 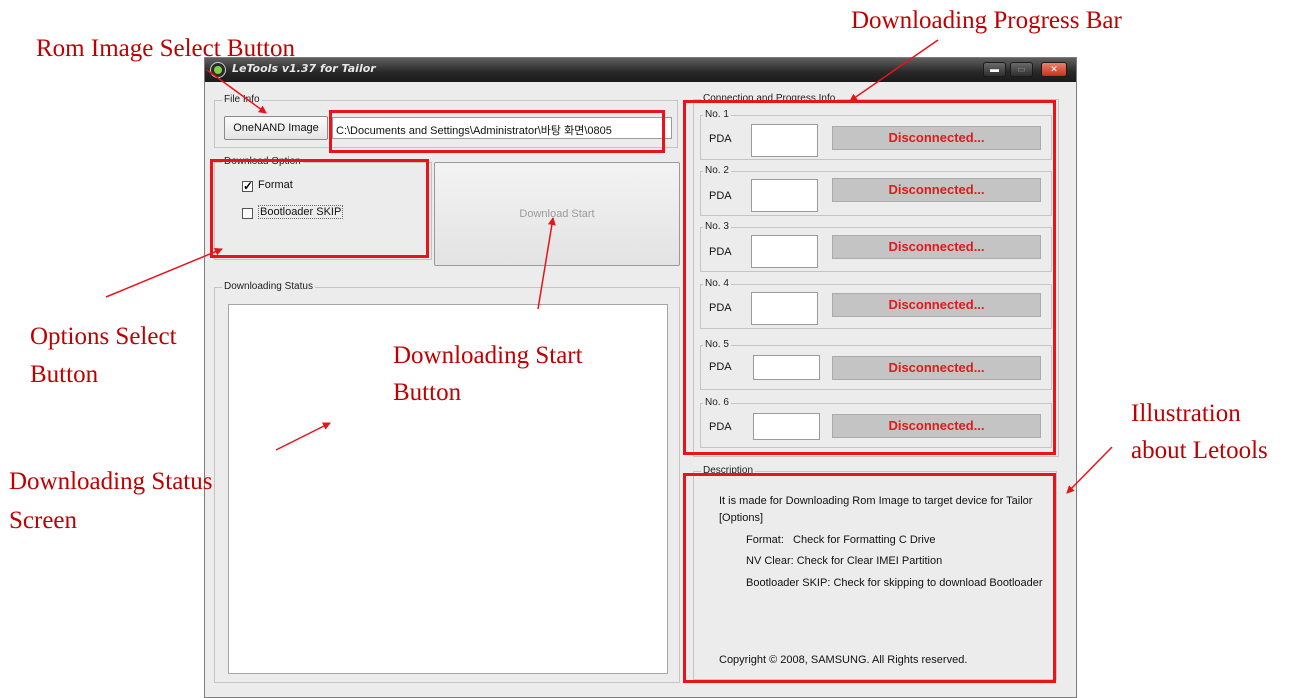 What do you see at coordinates (427, 392) in the screenshot?
I see `annotation-downloading-start-2: Button` at bounding box center [427, 392].